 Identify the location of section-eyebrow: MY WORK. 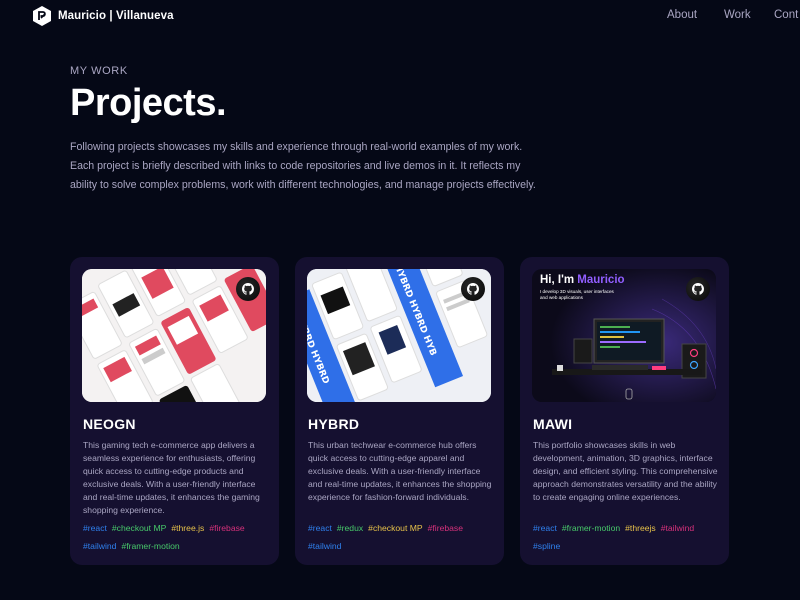
(99, 71).